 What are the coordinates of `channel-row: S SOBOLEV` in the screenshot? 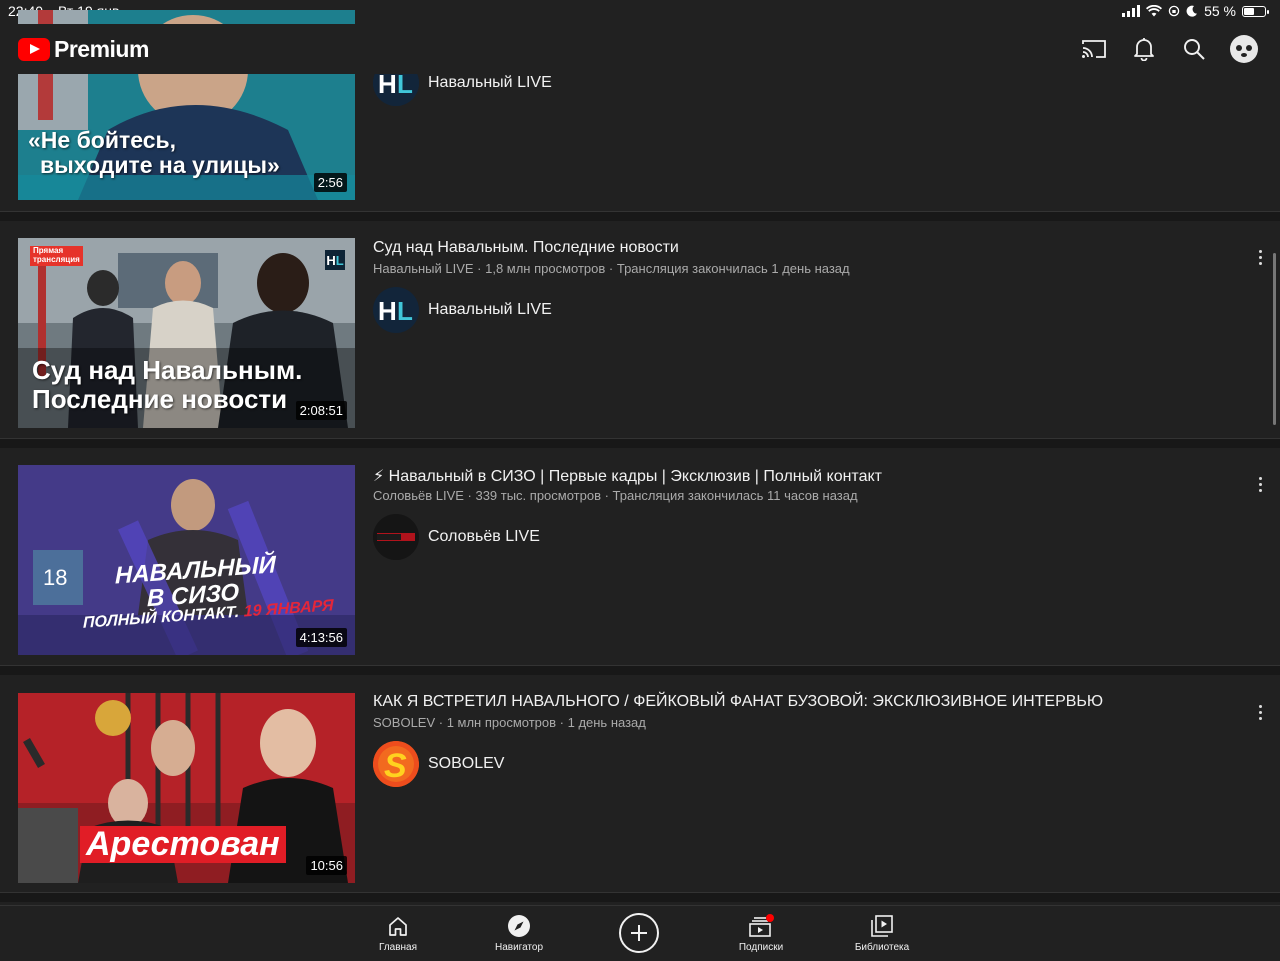 It's located at (438, 764).